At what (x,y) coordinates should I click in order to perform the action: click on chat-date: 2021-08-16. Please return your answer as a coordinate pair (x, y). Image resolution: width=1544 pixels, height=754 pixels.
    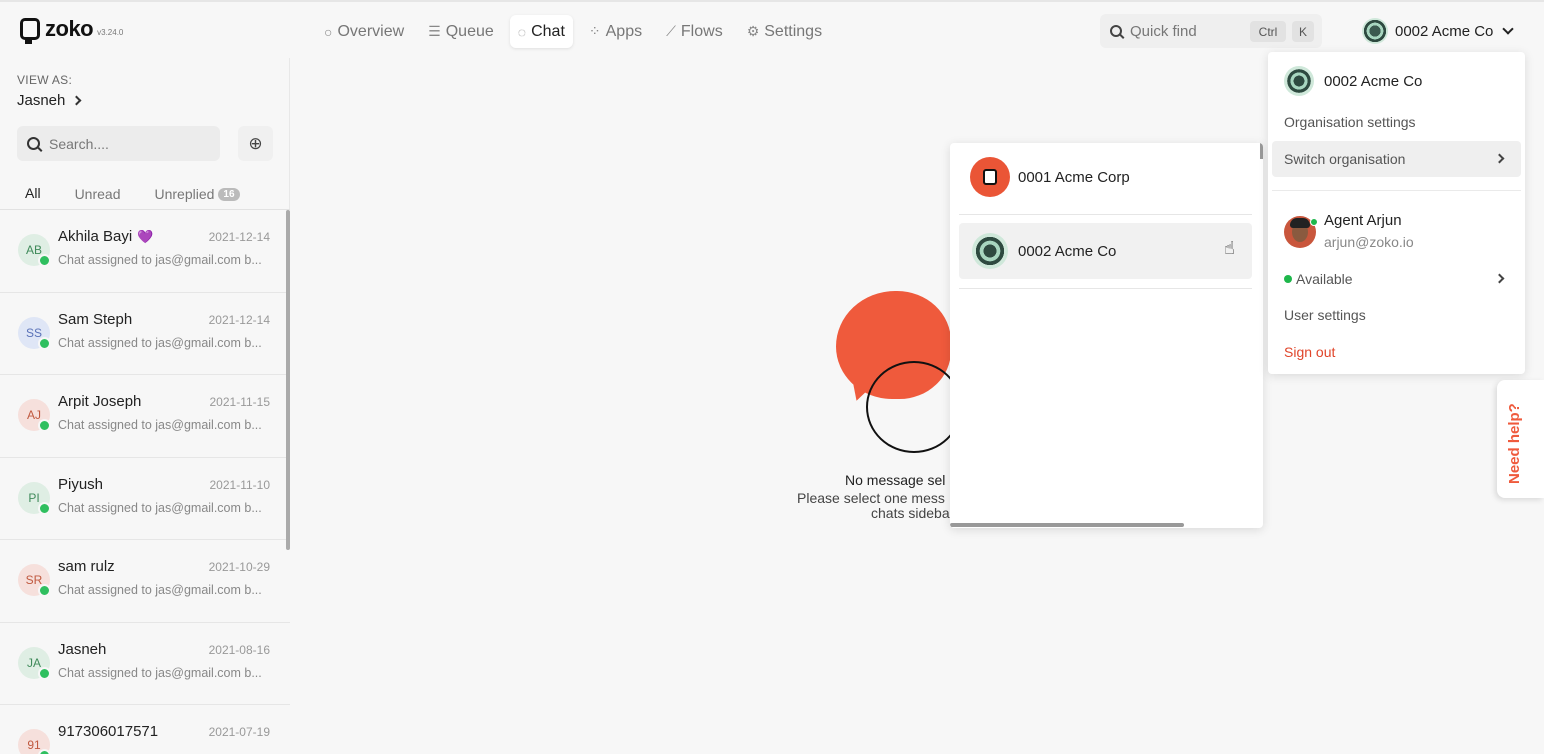
    Looking at the image, I should click on (239, 649).